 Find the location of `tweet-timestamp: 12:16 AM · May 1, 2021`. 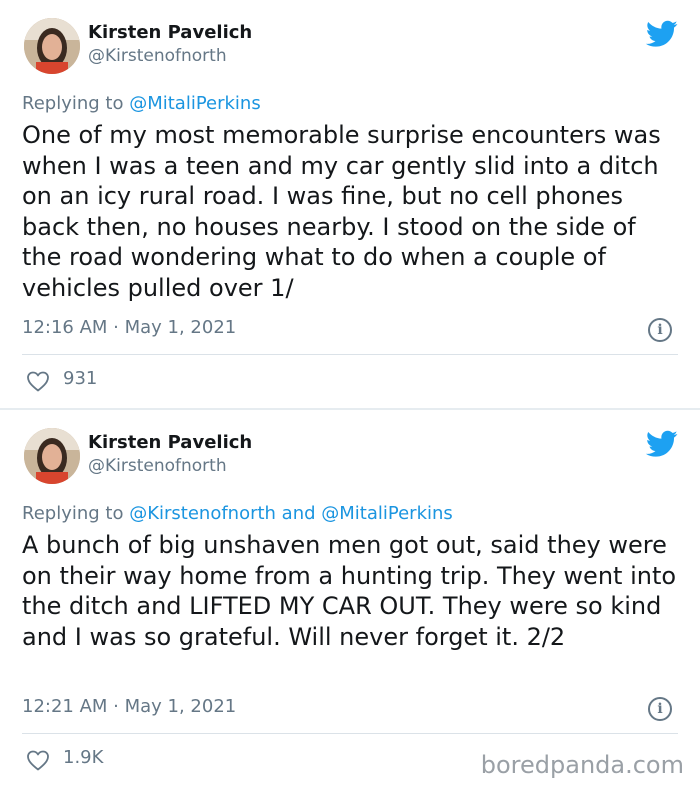

tweet-timestamp: 12:16 AM · May 1, 2021 is located at coordinates (129, 327).